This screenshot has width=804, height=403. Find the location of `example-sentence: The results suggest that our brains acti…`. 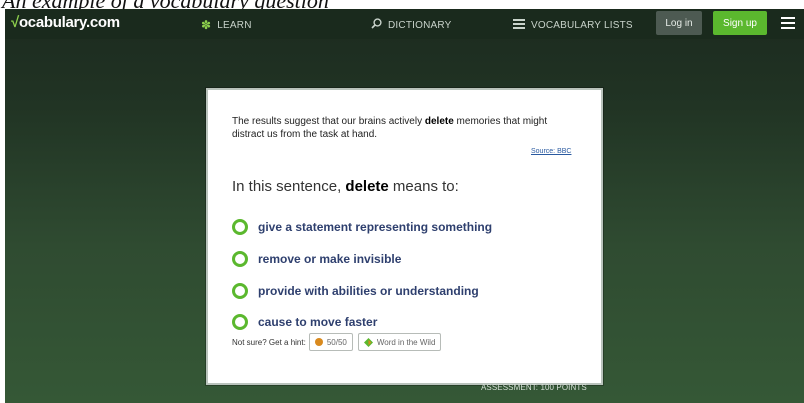

example-sentence: The results suggest that our brains acti… is located at coordinates (390, 128).